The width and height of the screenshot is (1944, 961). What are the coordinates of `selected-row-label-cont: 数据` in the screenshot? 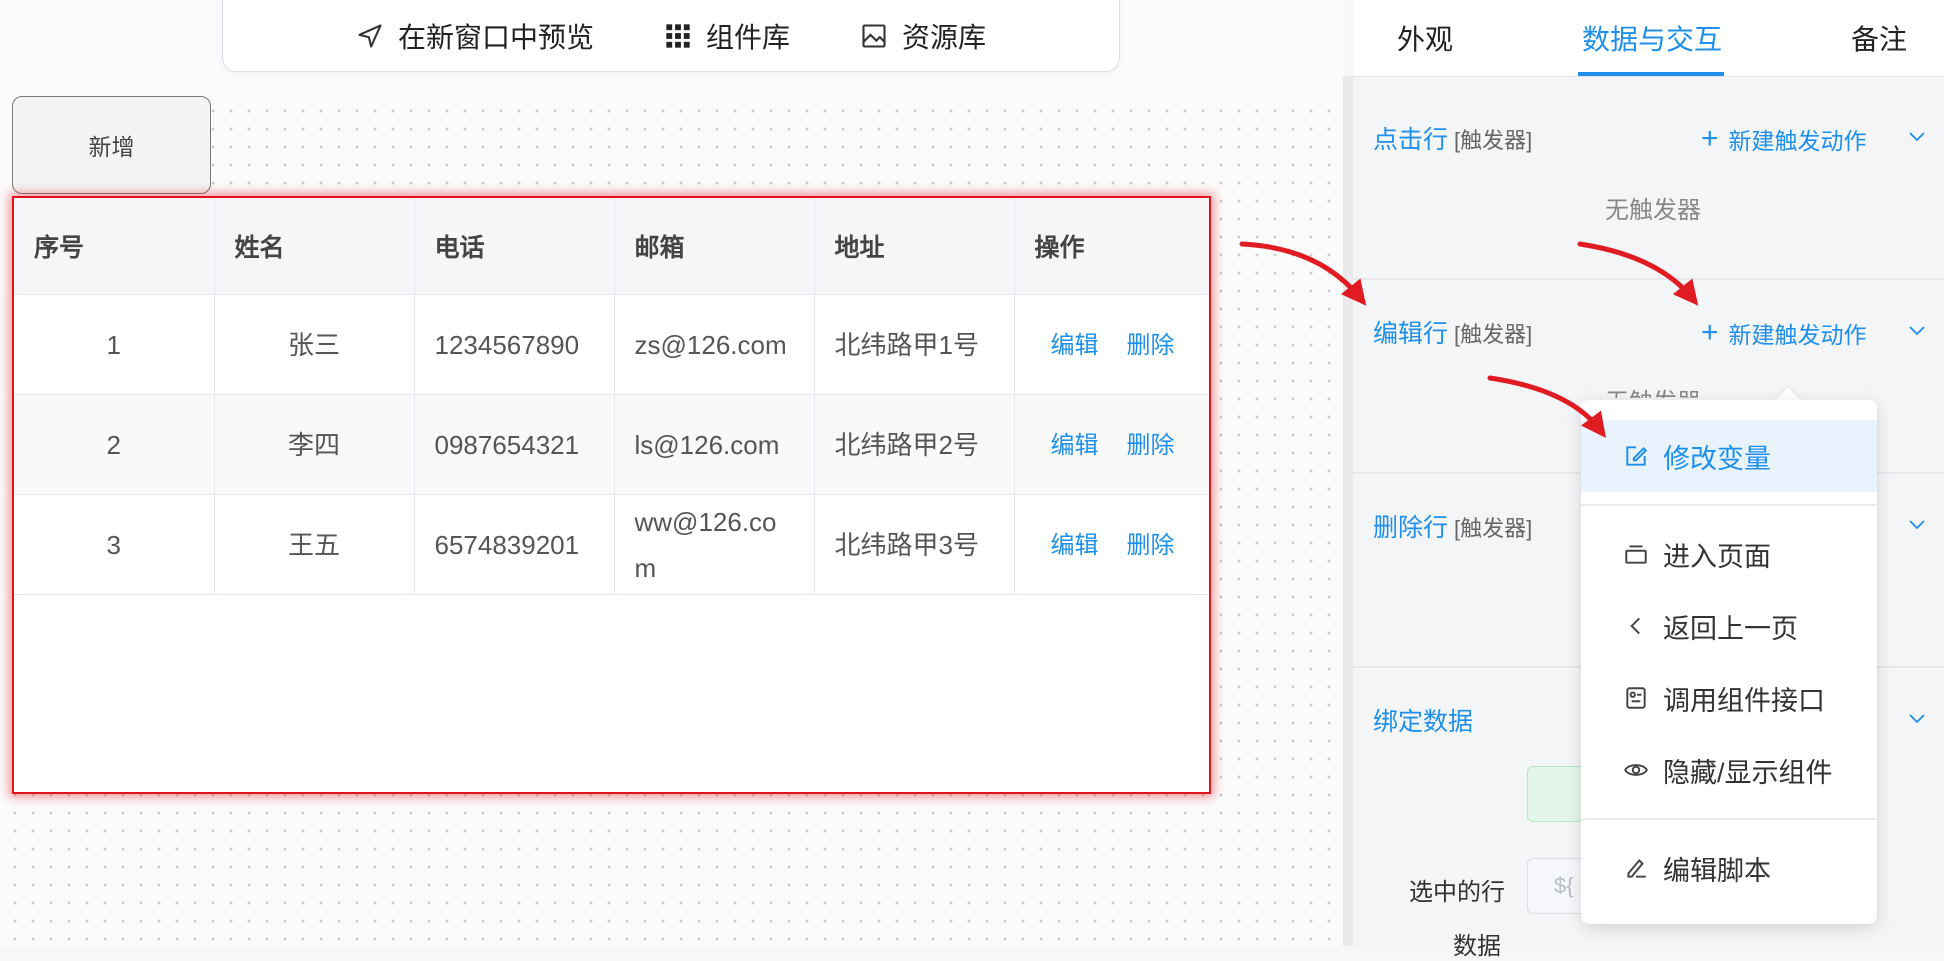 It's located at (1477, 946).